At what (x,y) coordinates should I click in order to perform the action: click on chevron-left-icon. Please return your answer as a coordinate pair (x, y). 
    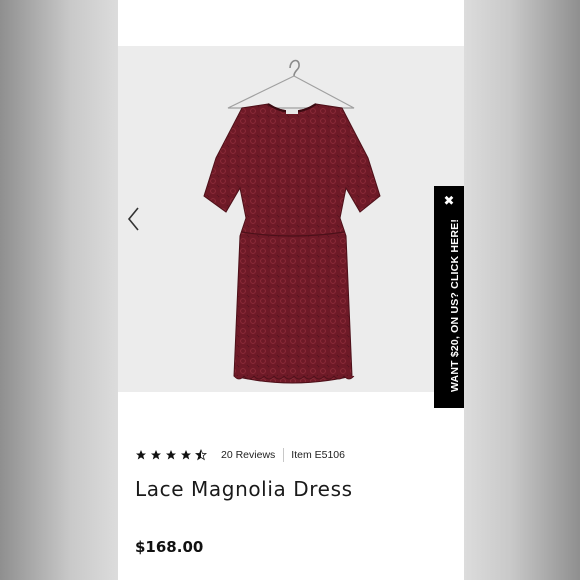
    Looking at the image, I should click on (133, 219).